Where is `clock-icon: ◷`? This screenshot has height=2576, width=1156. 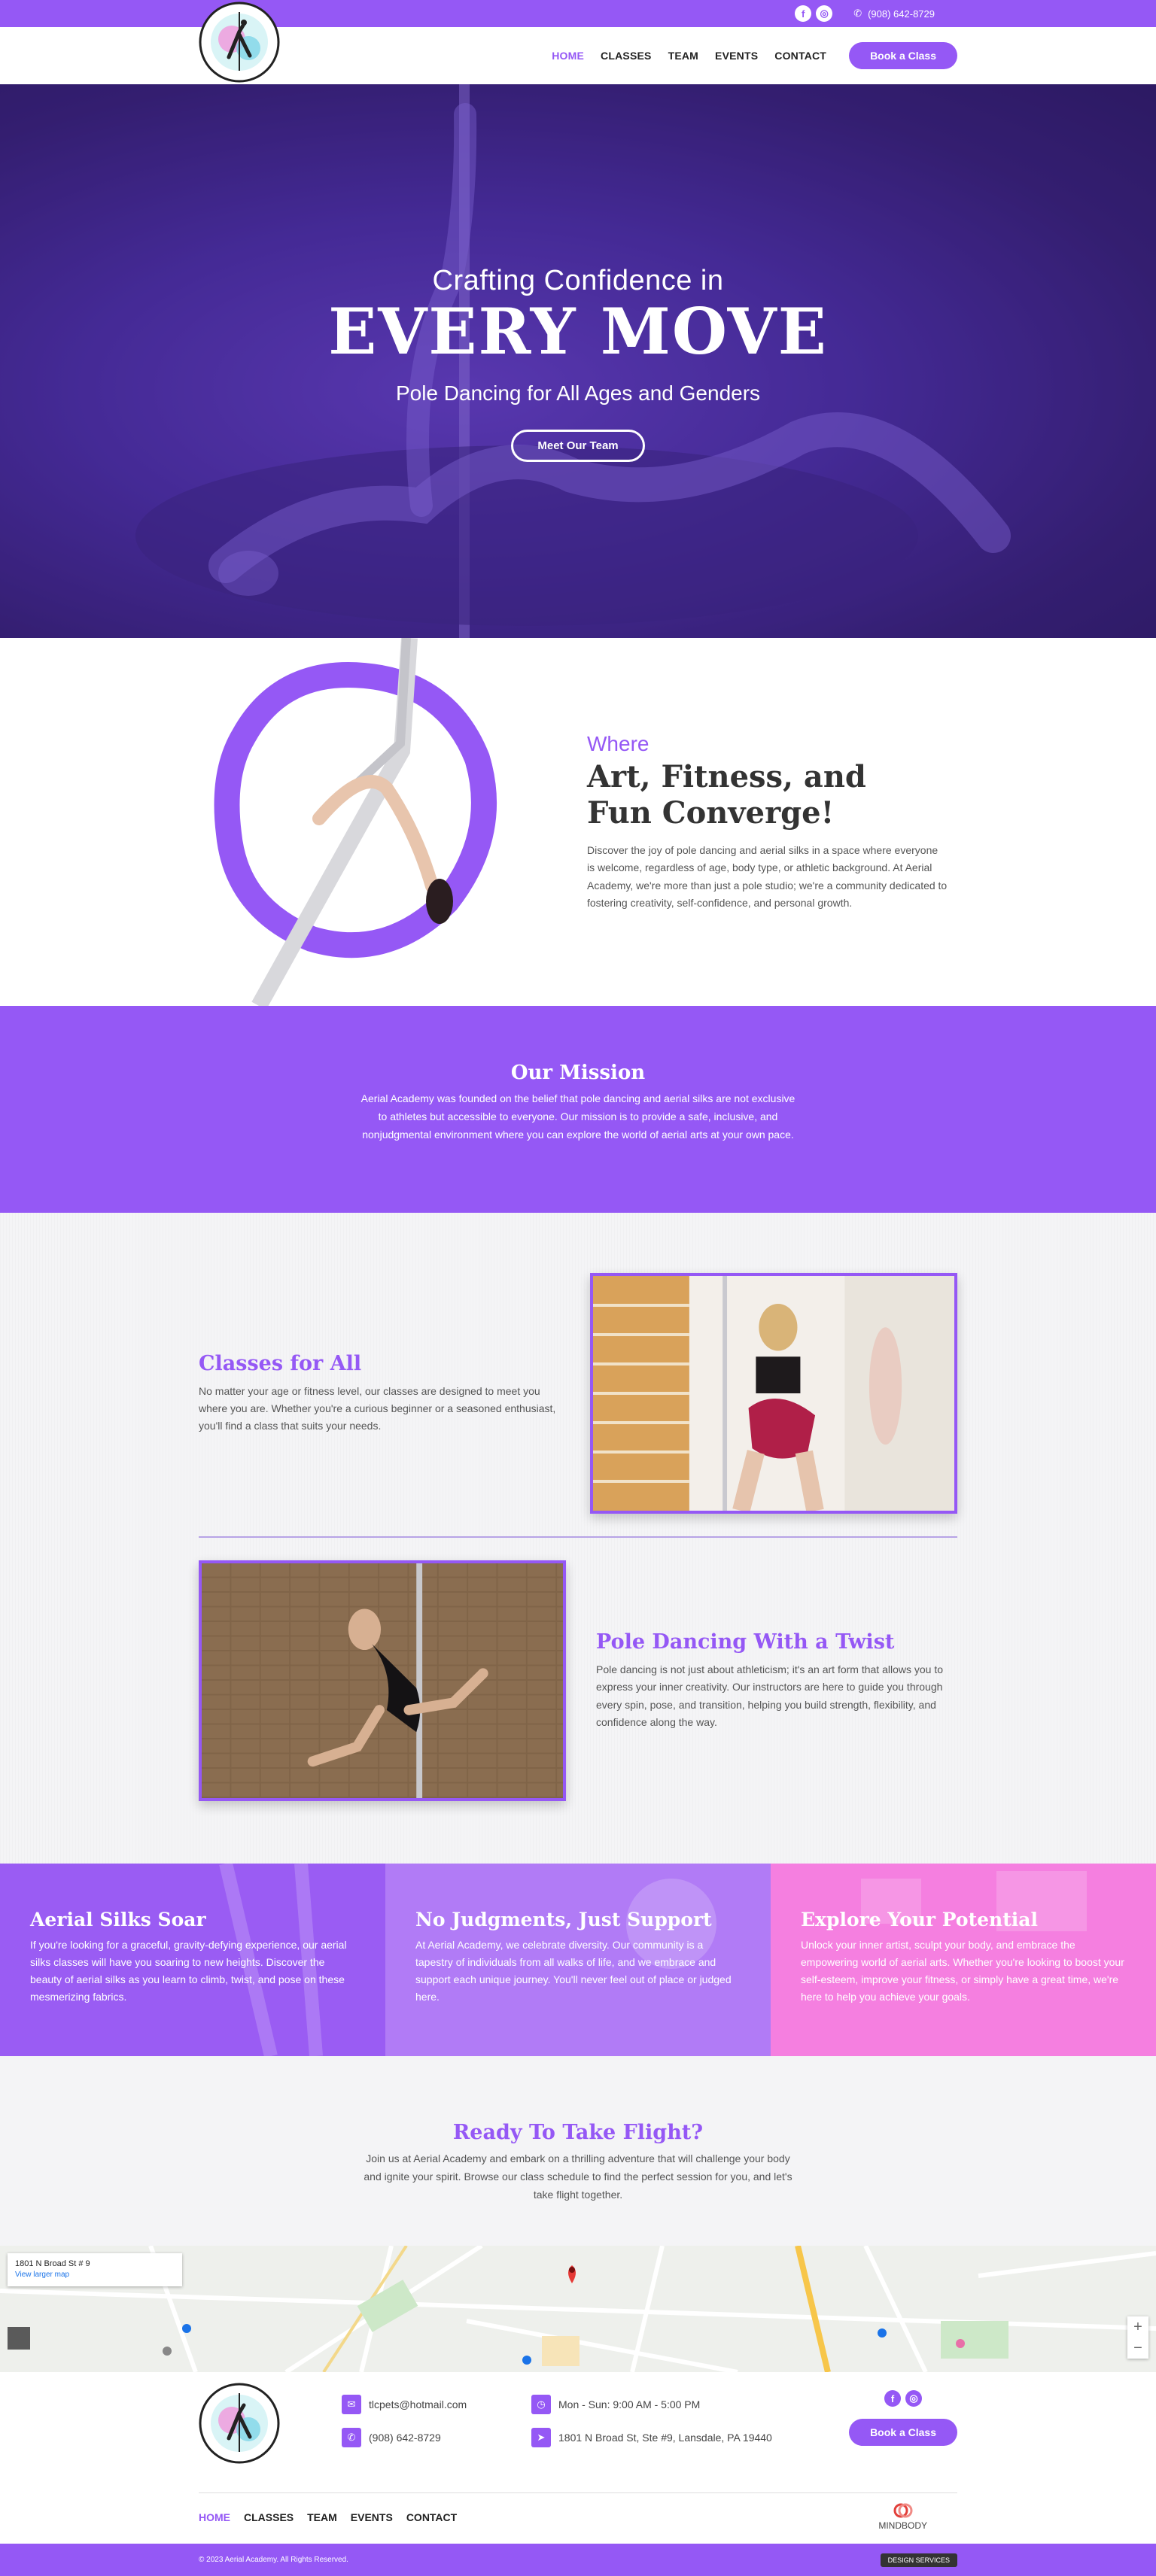 clock-icon: ◷ is located at coordinates (541, 2404).